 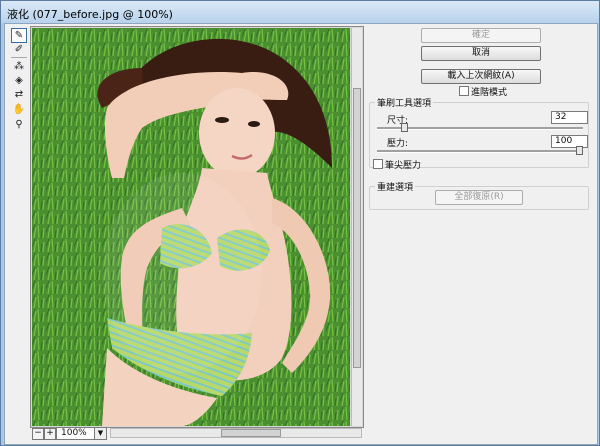 What do you see at coordinates (403, 166) in the screenshot?
I see `stylus-pressure-label: 筆尖壓力` at bounding box center [403, 166].